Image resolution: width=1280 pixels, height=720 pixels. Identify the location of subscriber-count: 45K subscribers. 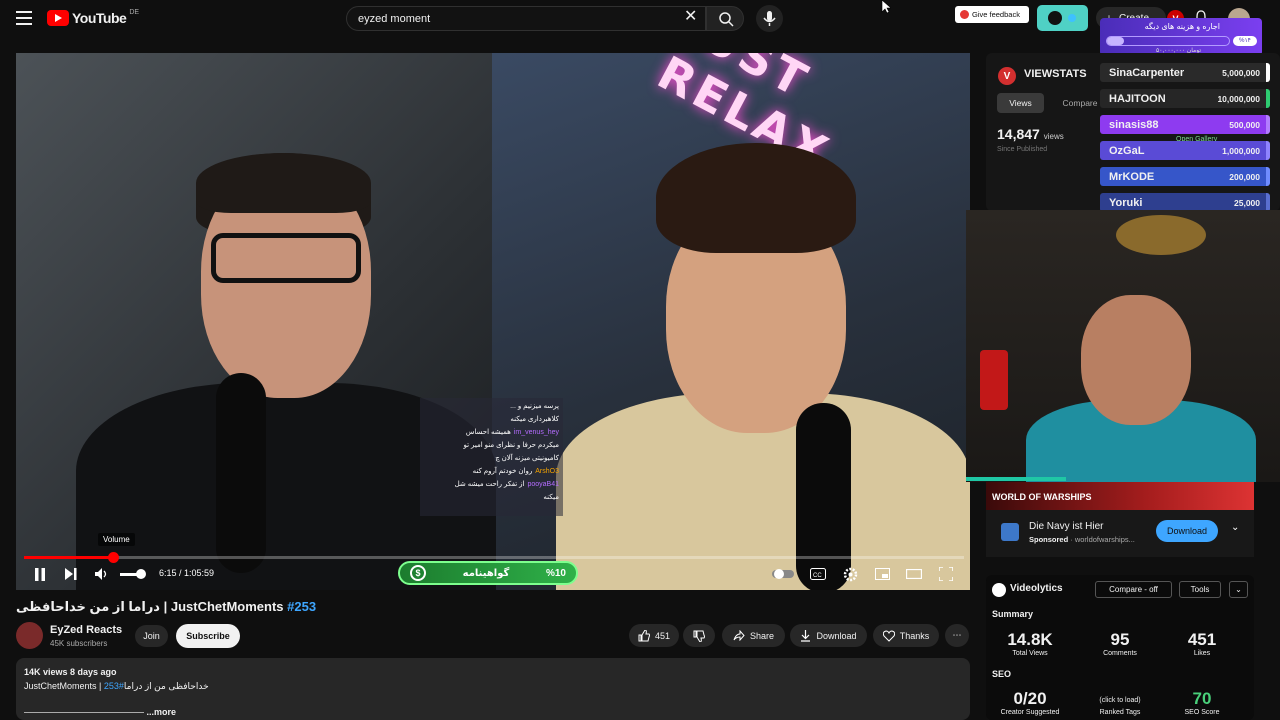
(79, 643).